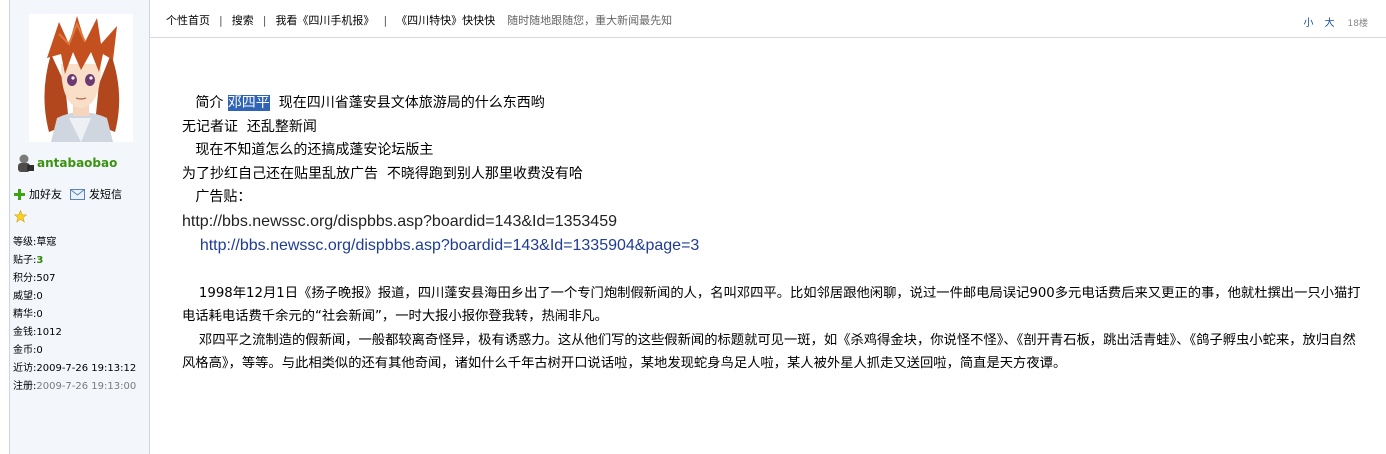 The image size is (1386, 454). Describe the element at coordinates (308, 150) in the screenshot. I see `post-line: 现在不知道怎么的还搞成蓬安论坛版主` at that location.